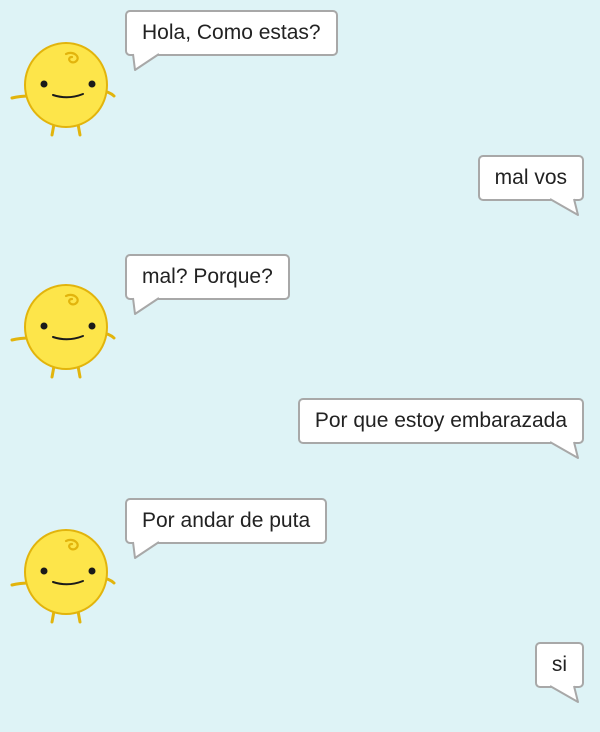 The image size is (600, 732). Describe the element at coordinates (231, 33) in the screenshot. I see `bot-message-bubble: Hola, Como estas?` at that location.